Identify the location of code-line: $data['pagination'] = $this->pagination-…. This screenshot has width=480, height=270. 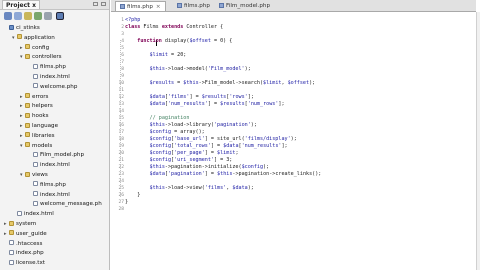
(223, 174).